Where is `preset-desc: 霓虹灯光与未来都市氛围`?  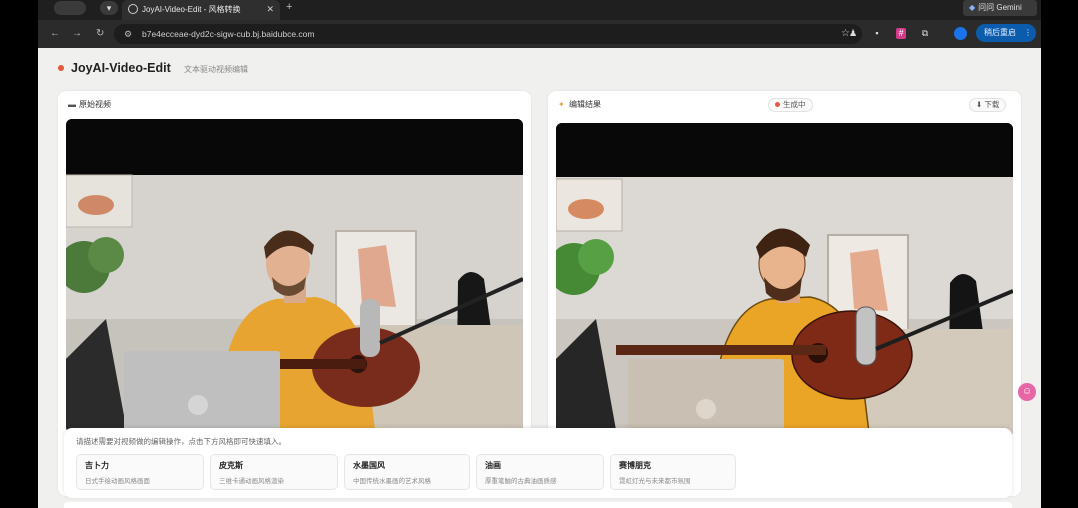 preset-desc: 霓虹灯光与未来都市氛围 is located at coordinates (655, 481).